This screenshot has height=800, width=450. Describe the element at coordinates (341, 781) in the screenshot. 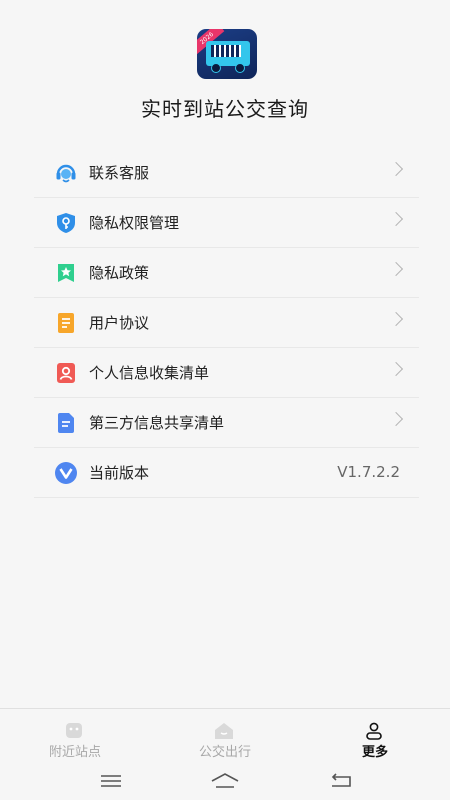

I see `back-icon` at that location.